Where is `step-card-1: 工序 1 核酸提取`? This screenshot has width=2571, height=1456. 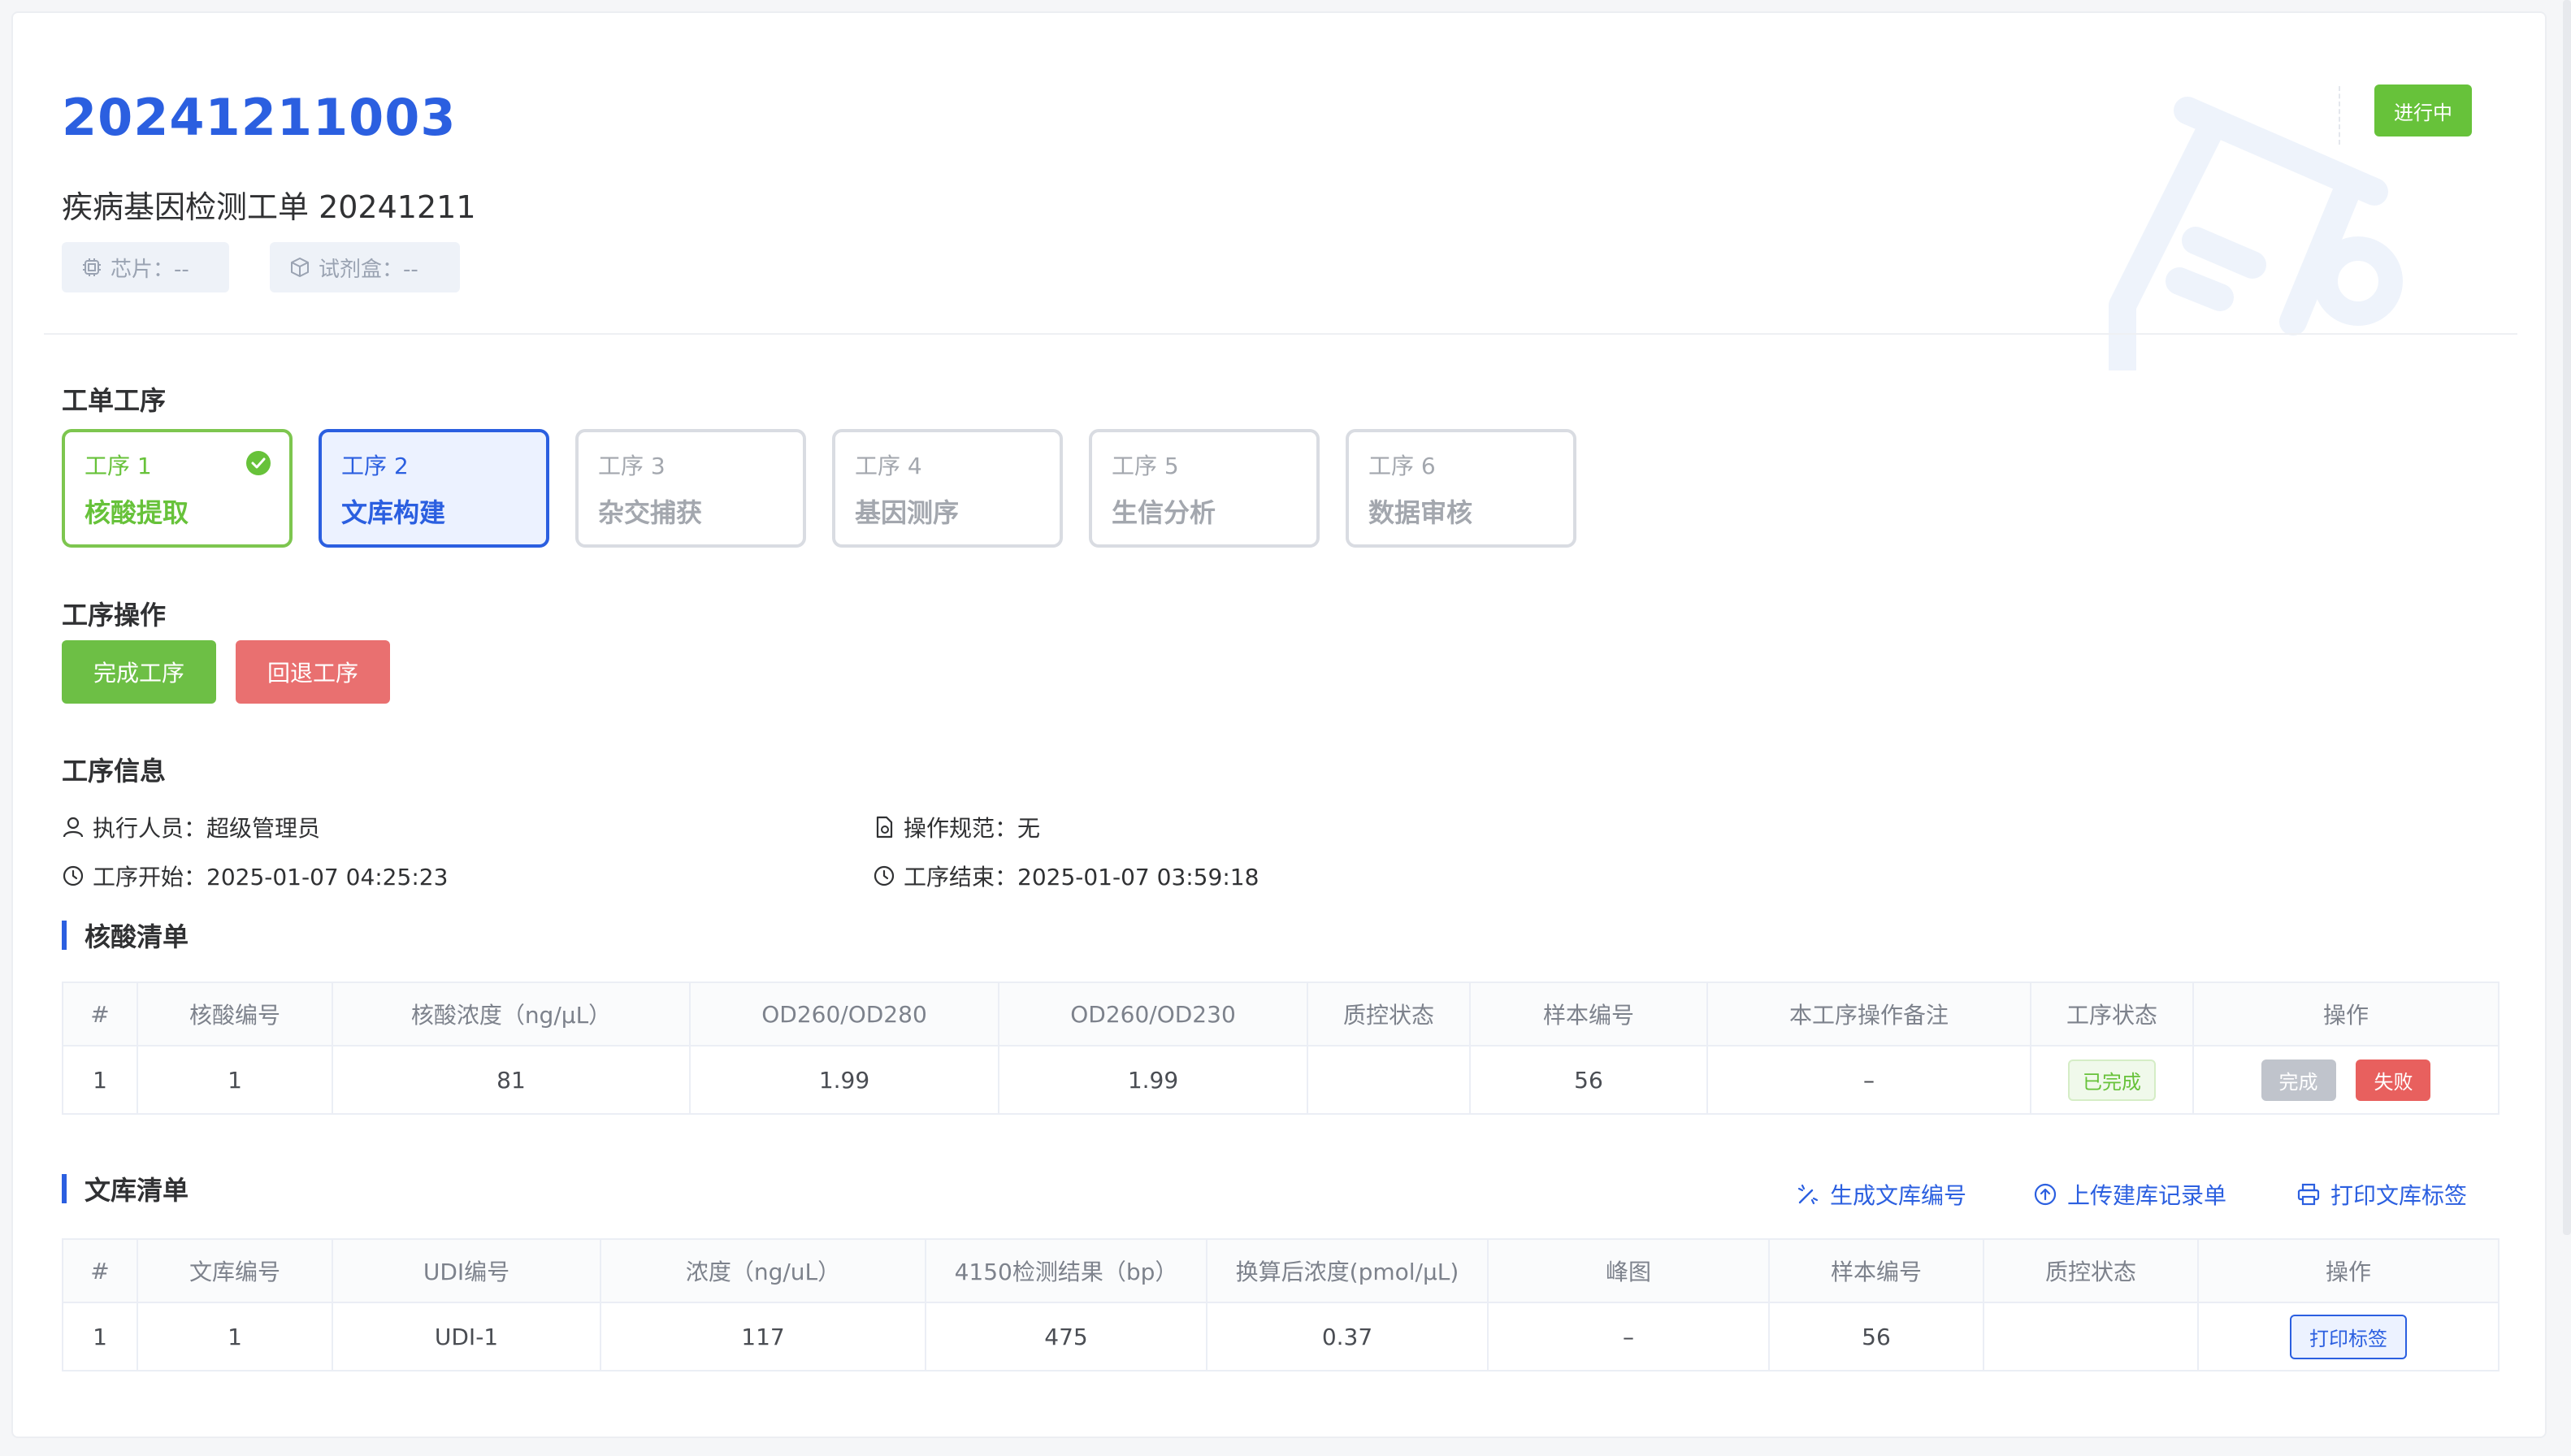
step-card-1: 工序 1 核酸提取 is located at coordinates (177, 489).